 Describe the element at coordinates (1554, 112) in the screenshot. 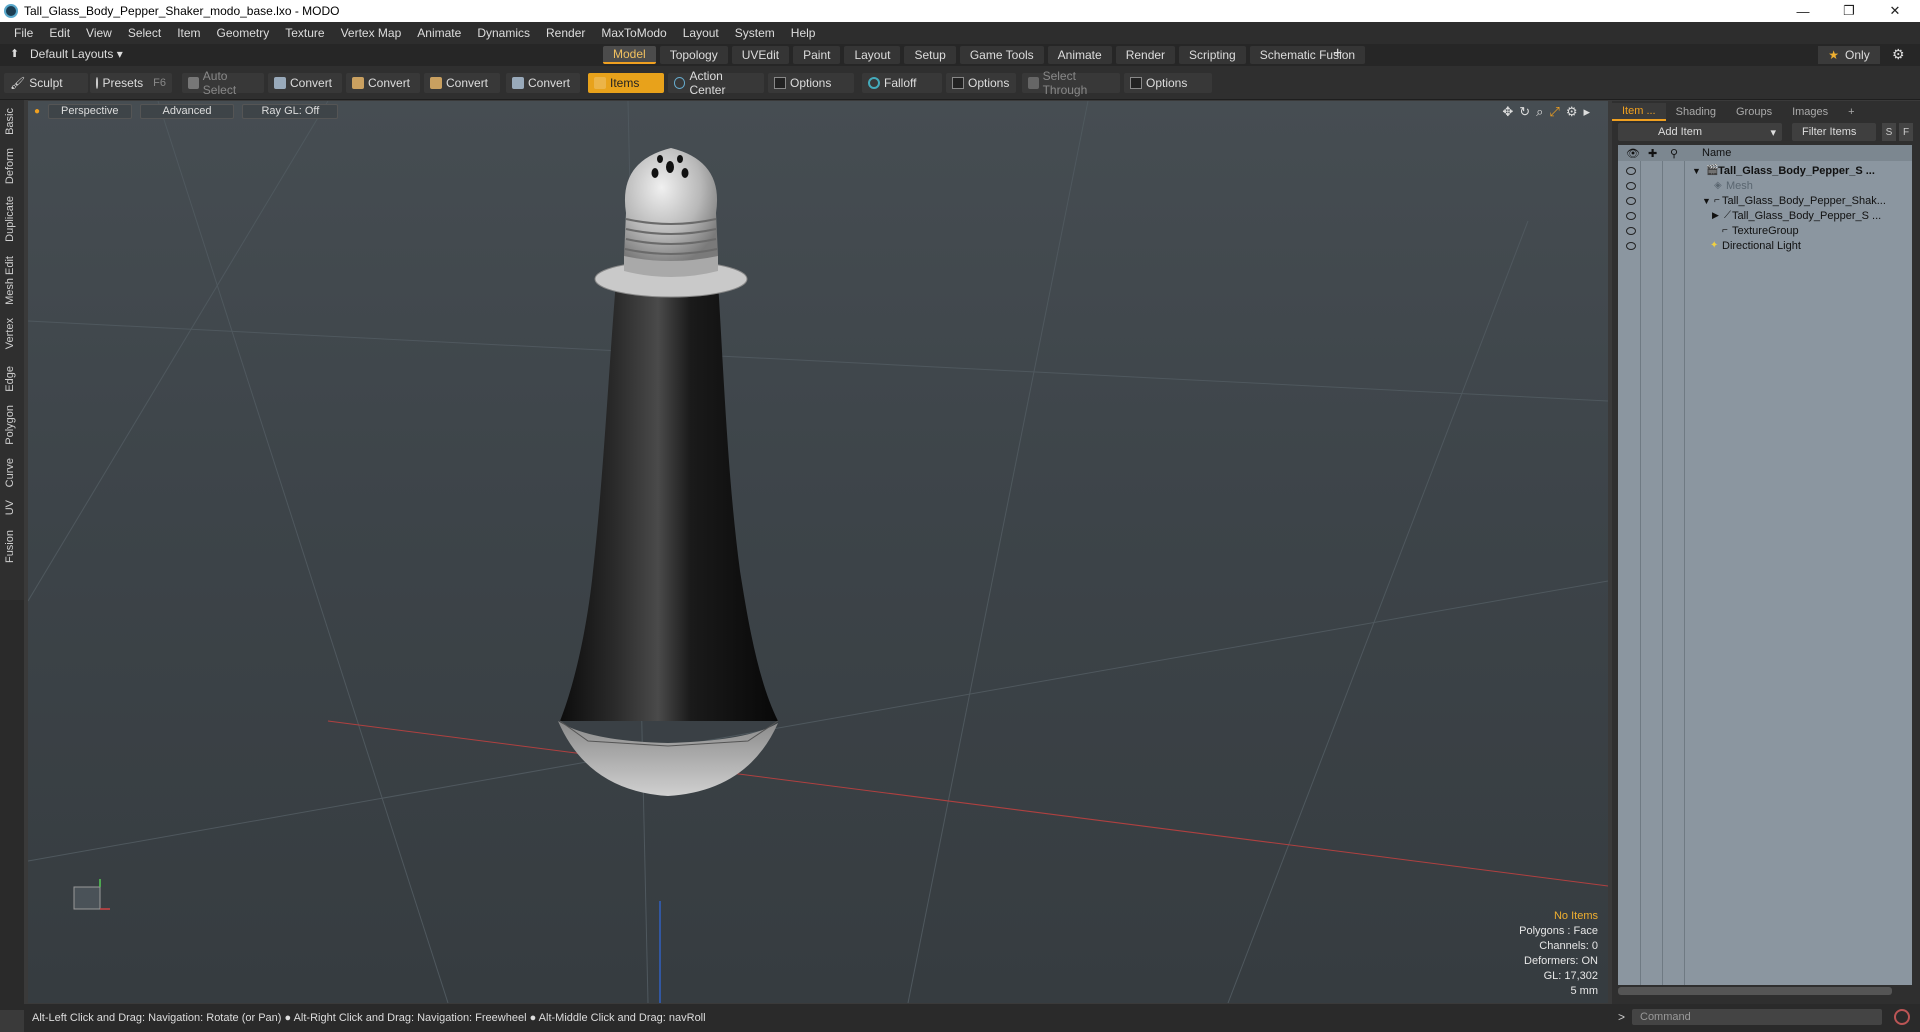

I see `fit-view-icon: ⤢` at that location.